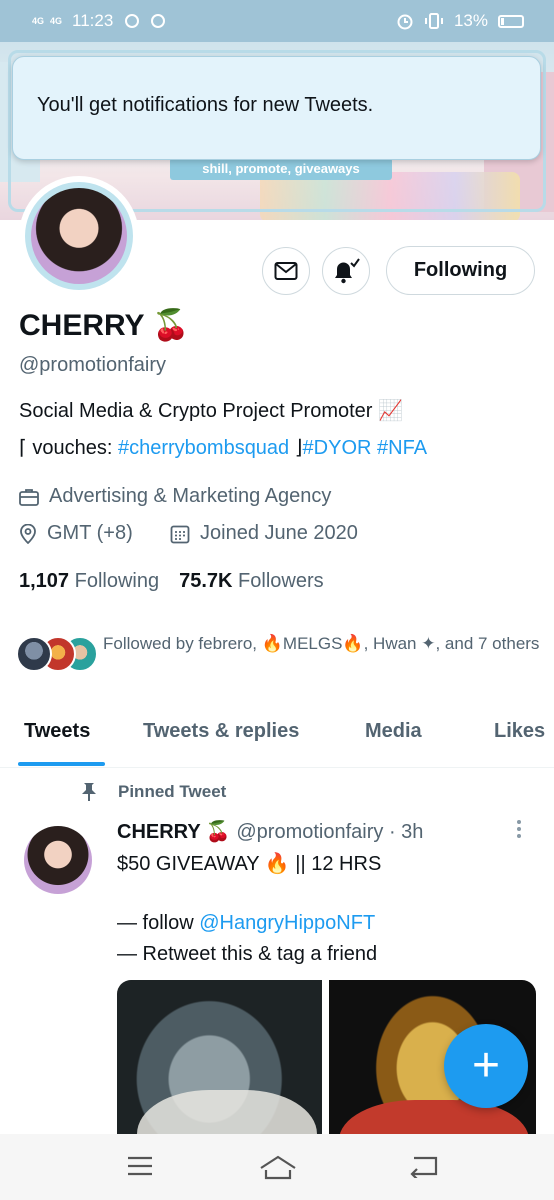 The width and height of the screenshot is (554, 1200). Describe the element at coordinates (68, 448) in the screenshot. I see `bio-text: ⌈ vouches:` at that location.